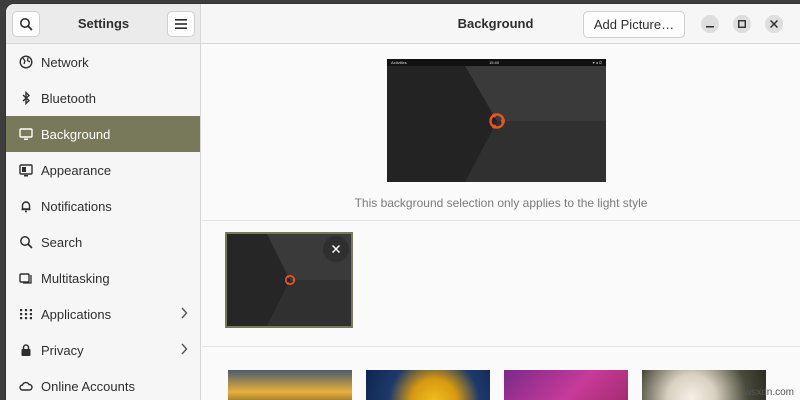  I want to click on wallpaper-thumbnail-sunset, so click(290, 385).